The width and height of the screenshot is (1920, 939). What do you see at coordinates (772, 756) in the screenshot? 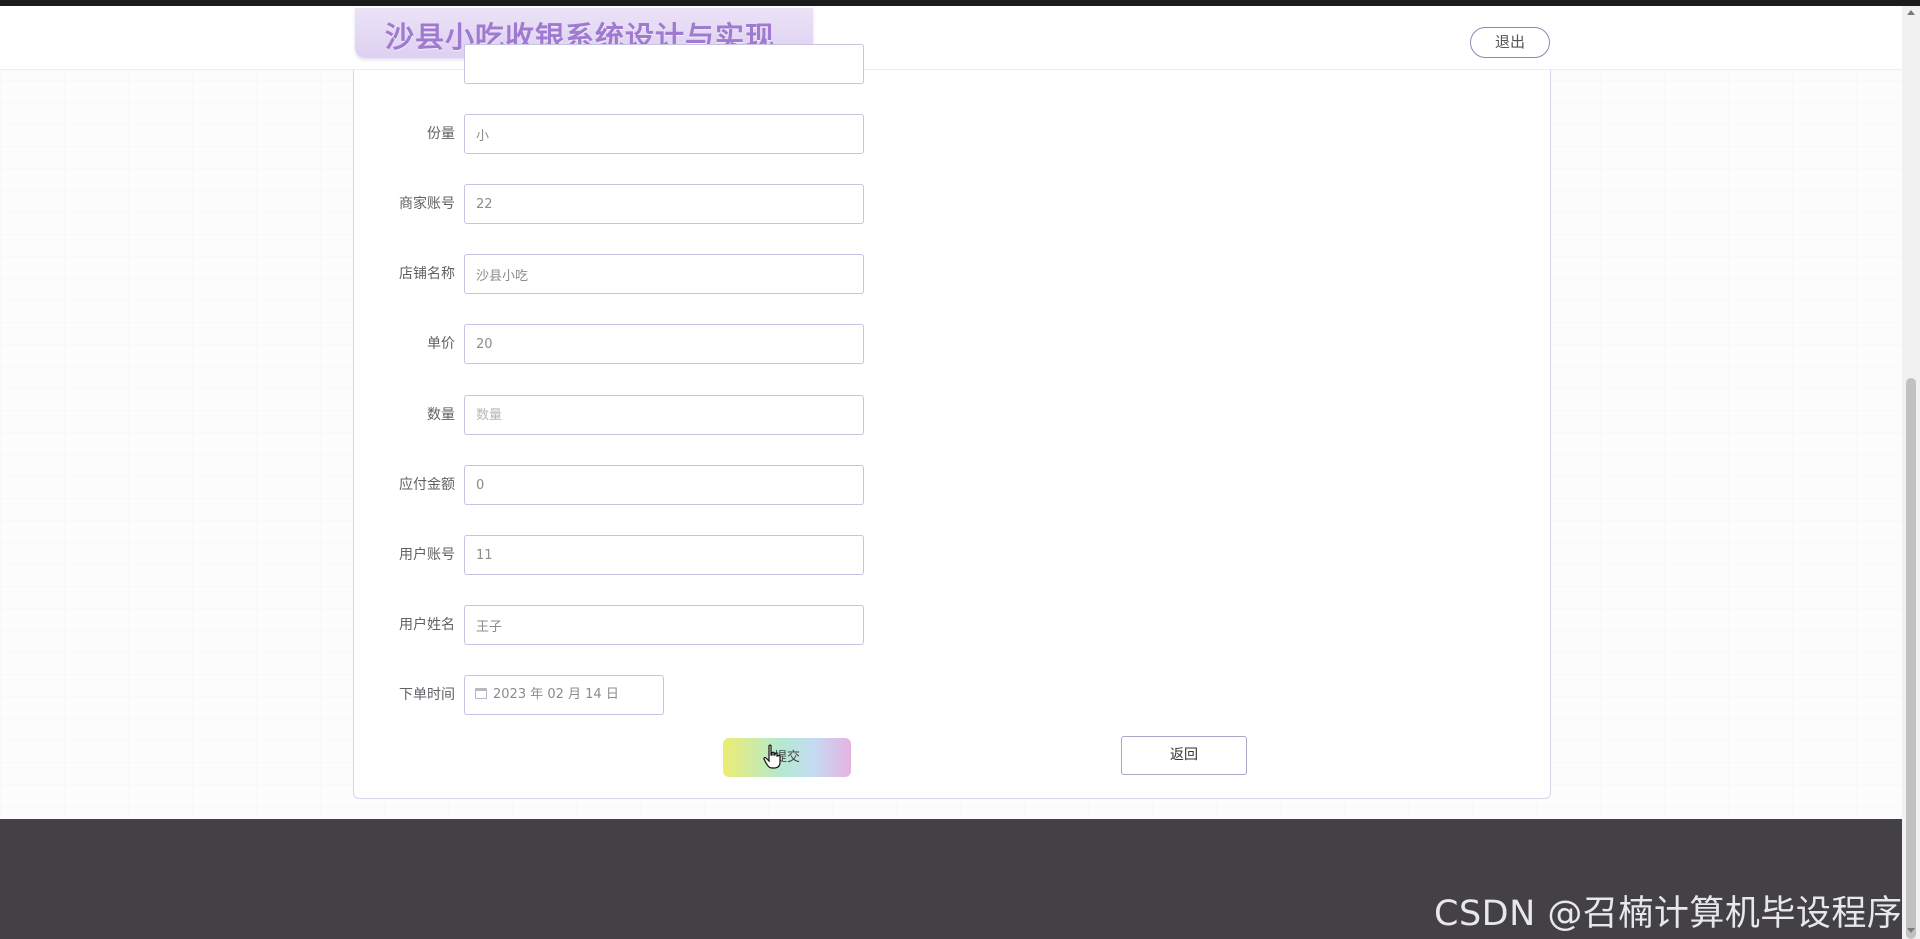
I see `hand-cursor-icon` at bounding box center [772, 756].